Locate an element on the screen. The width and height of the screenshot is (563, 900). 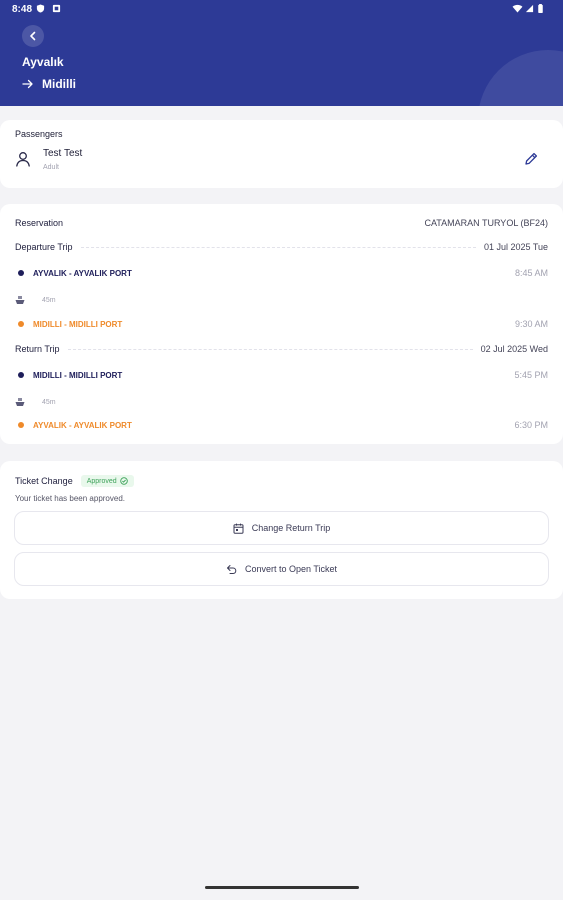
user-icon is located at coordinates (23, 159).